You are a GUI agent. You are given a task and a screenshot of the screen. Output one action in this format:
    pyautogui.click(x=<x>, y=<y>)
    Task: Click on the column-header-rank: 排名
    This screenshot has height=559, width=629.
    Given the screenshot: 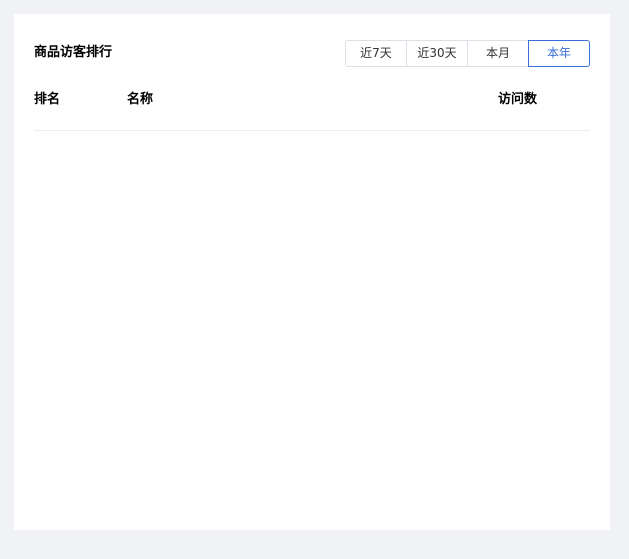 What is the action you would take?
    pyautogui.click(x=47, y=100)
    